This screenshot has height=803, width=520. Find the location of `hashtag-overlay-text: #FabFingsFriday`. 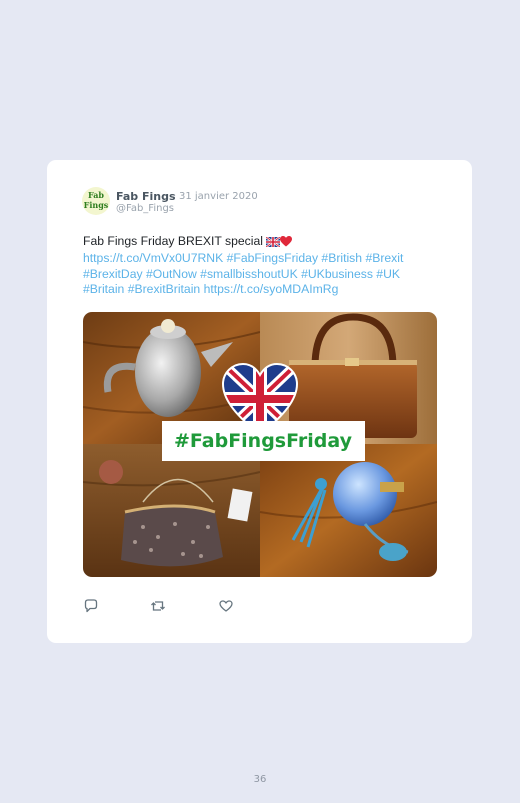

hashtag-overlay-text: #FabFingsFriday is located at coordinates (263, 441).